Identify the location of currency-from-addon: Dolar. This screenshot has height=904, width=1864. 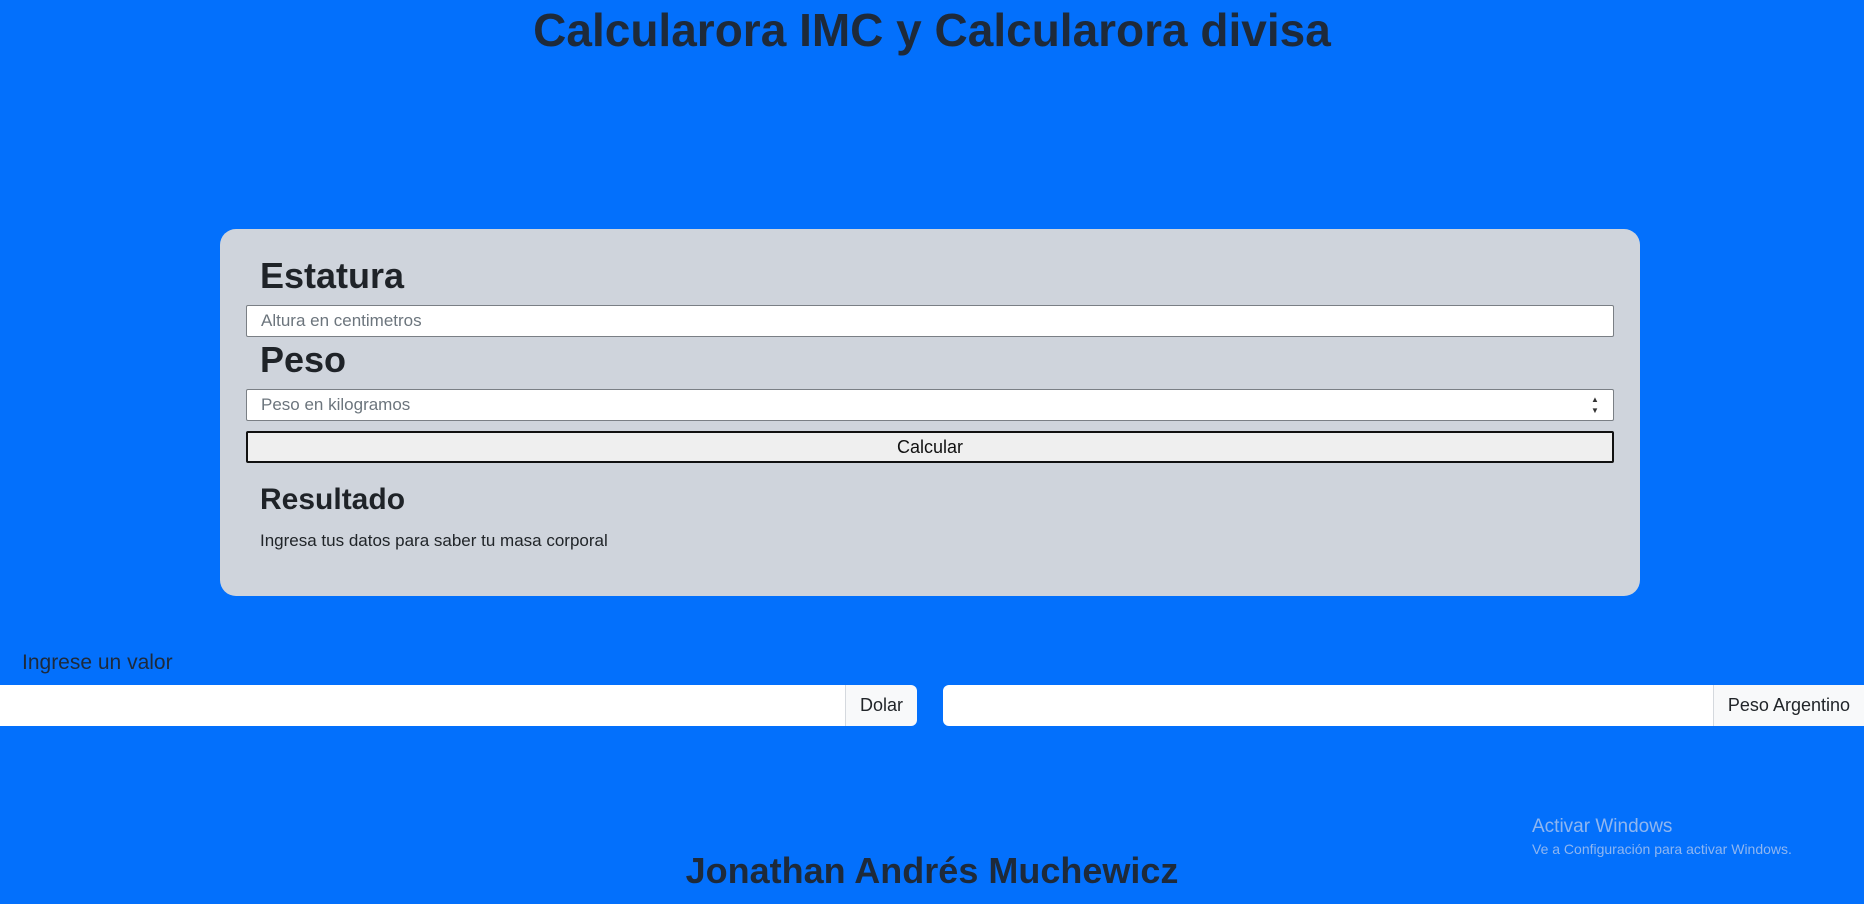
(880, 705).